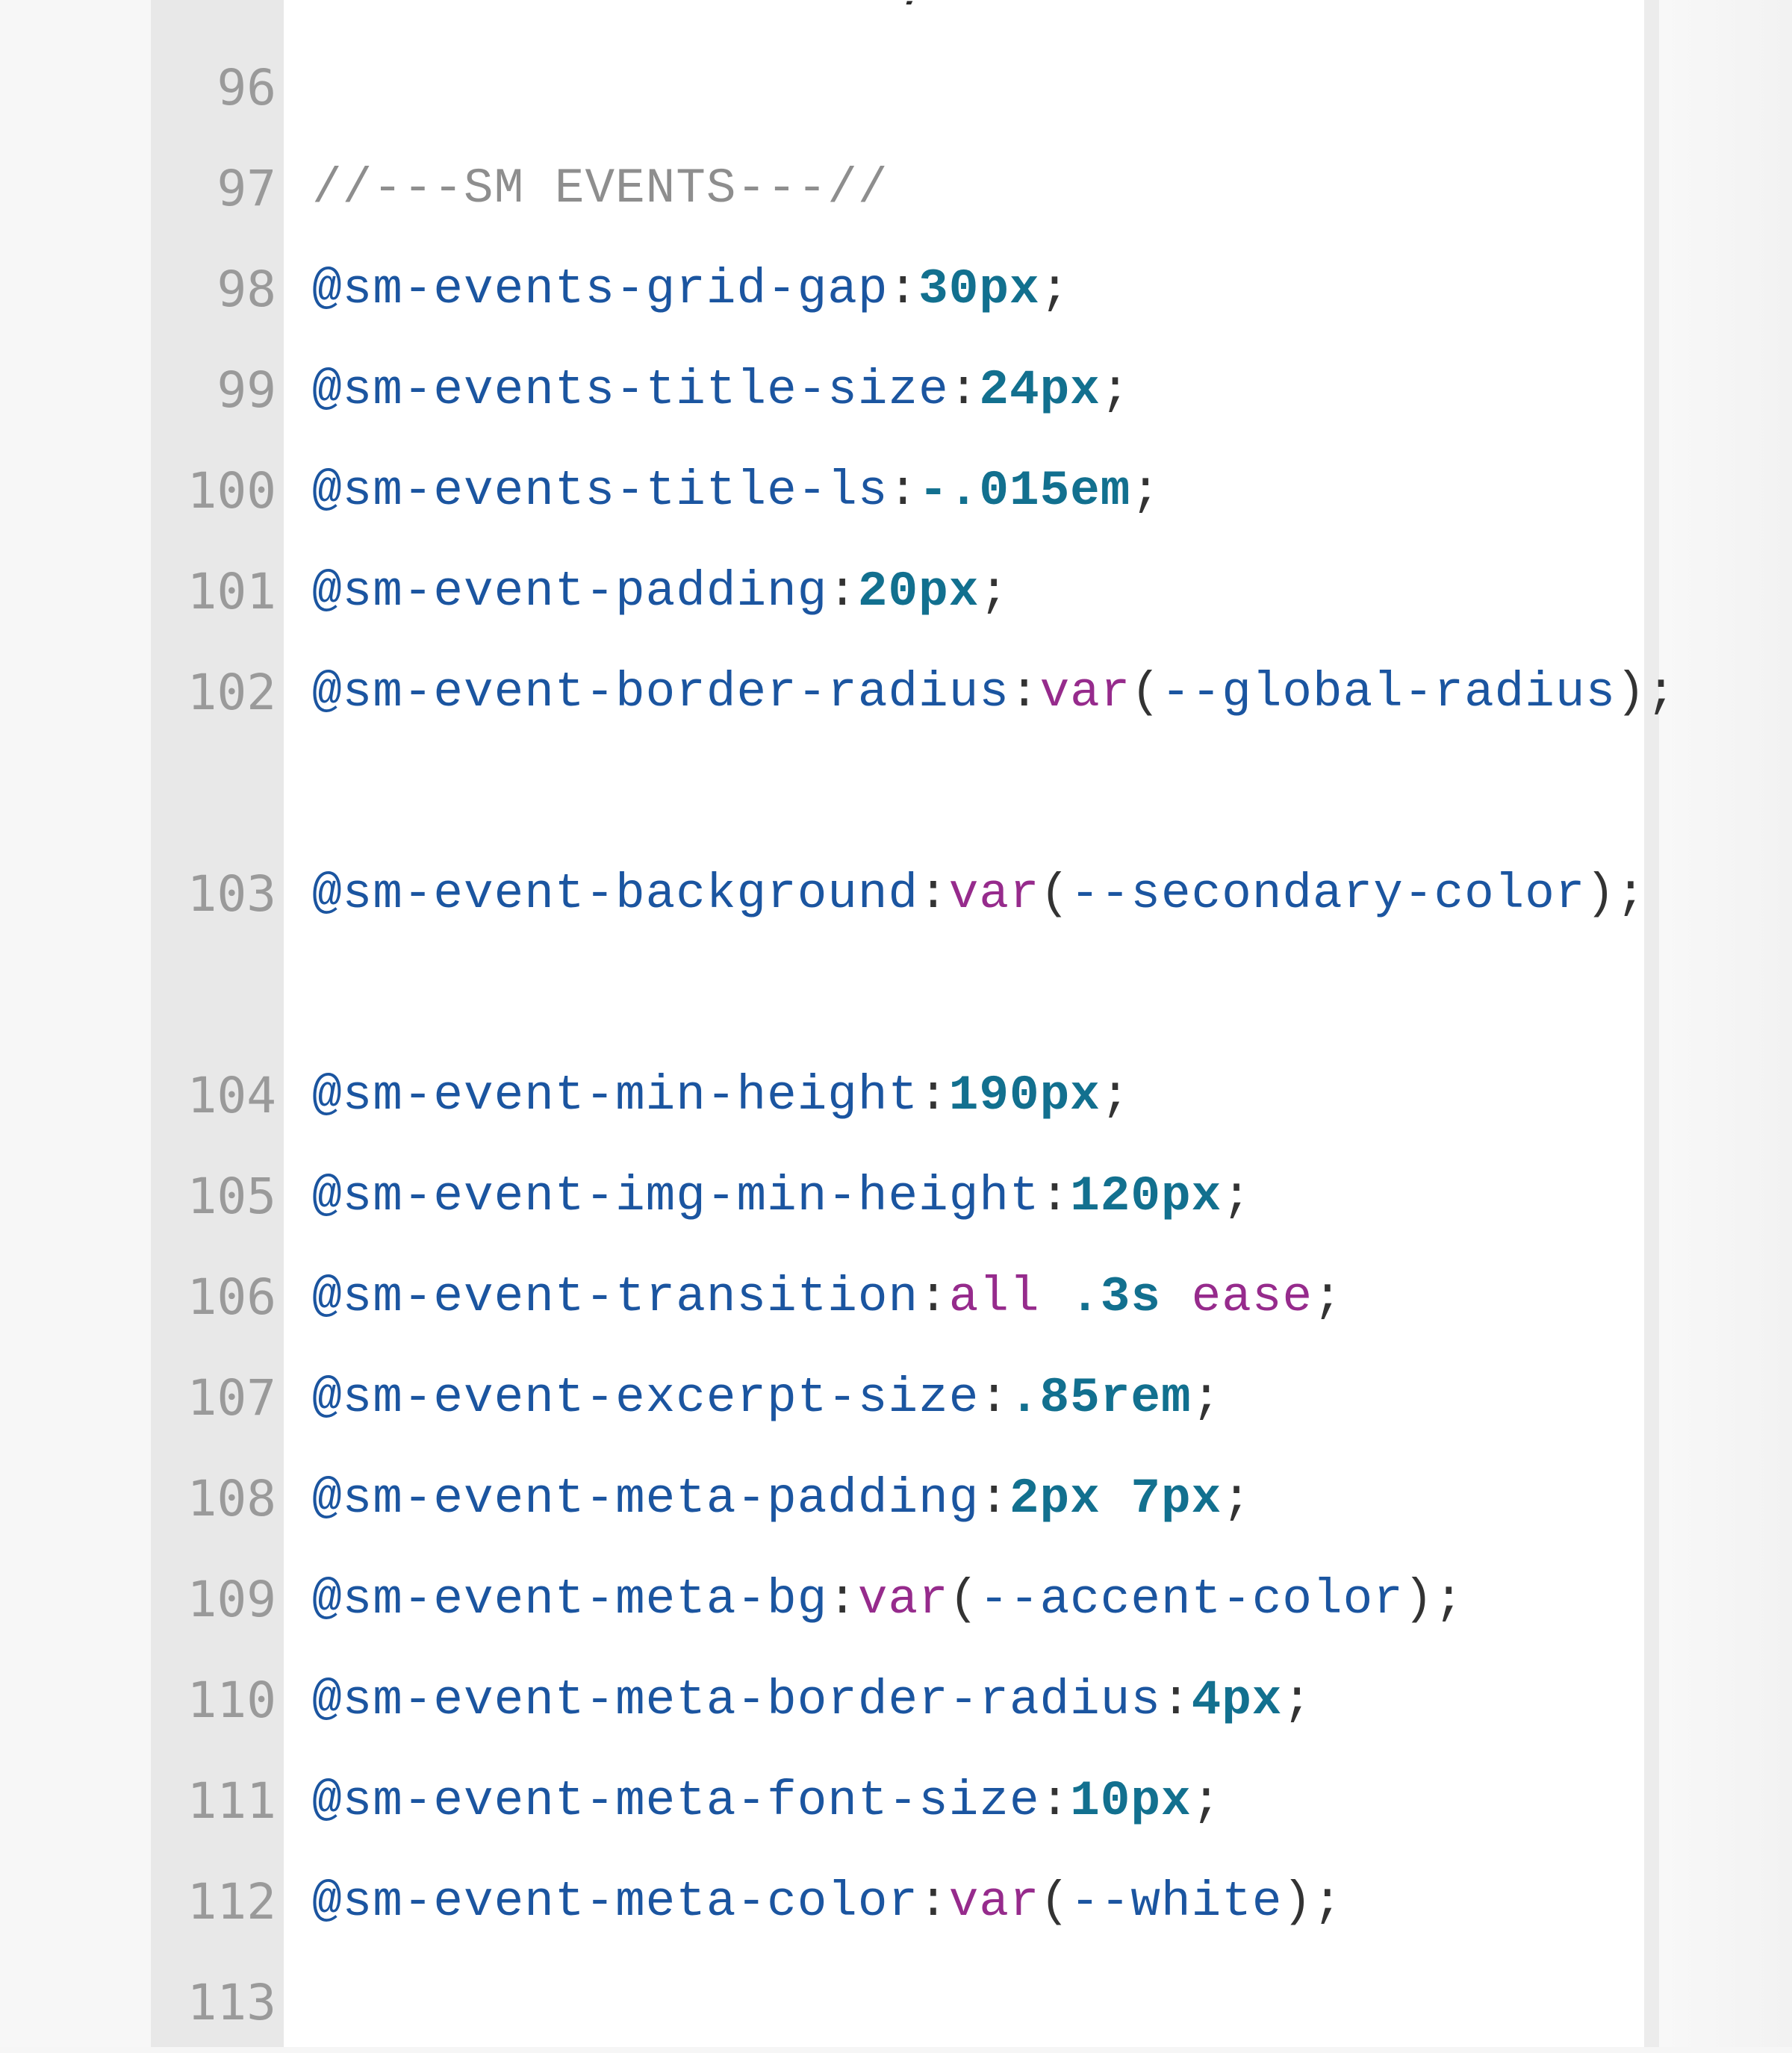  I want to click on variable-token: @sm-events-title-size, so click(630, 390).